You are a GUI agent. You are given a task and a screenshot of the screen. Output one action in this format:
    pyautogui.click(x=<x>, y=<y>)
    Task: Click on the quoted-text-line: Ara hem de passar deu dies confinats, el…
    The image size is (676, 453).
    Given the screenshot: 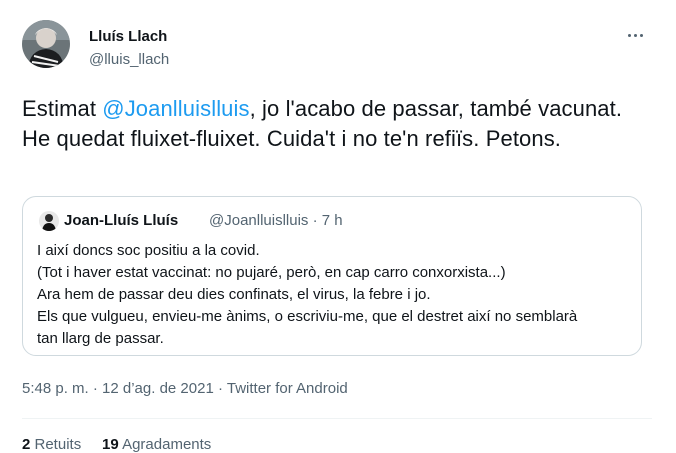 What is the action you would take?
    pyautogui.click(x=234, y=294)
    